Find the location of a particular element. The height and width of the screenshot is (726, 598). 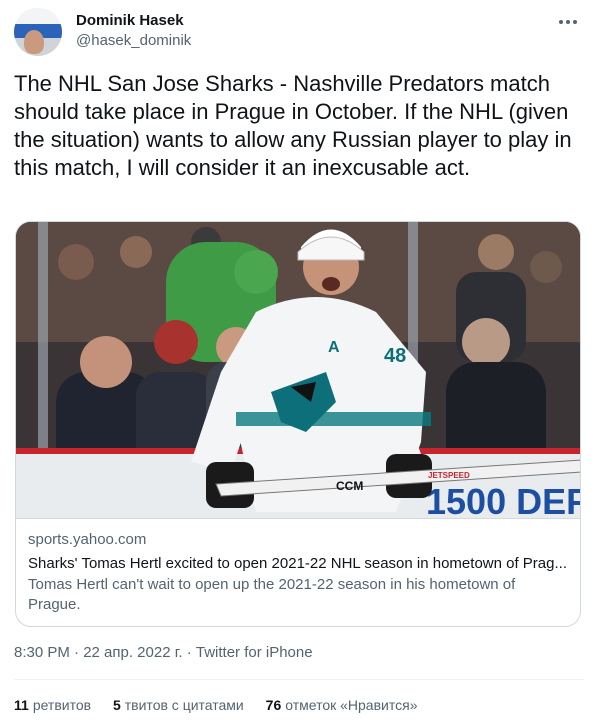

tweet-header: Dominik Hasek @hasek_dominik is located at coordinates (299, 32).